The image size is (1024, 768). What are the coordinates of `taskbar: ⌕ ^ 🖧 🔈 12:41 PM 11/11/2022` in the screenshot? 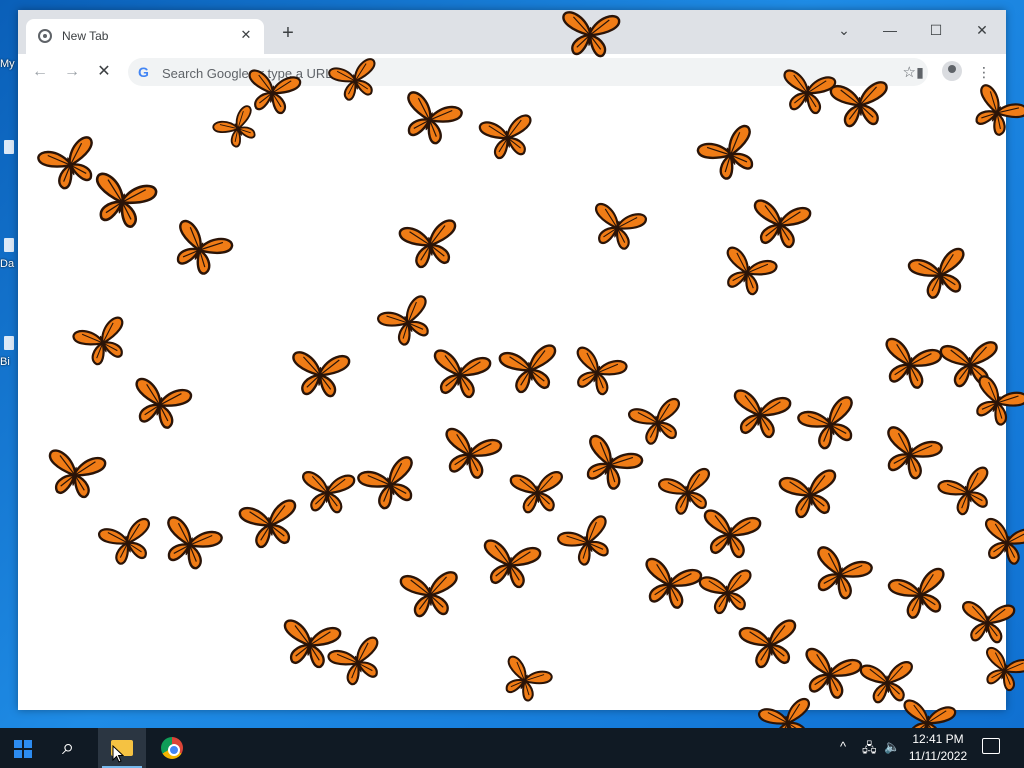 It's located at (512, 748).